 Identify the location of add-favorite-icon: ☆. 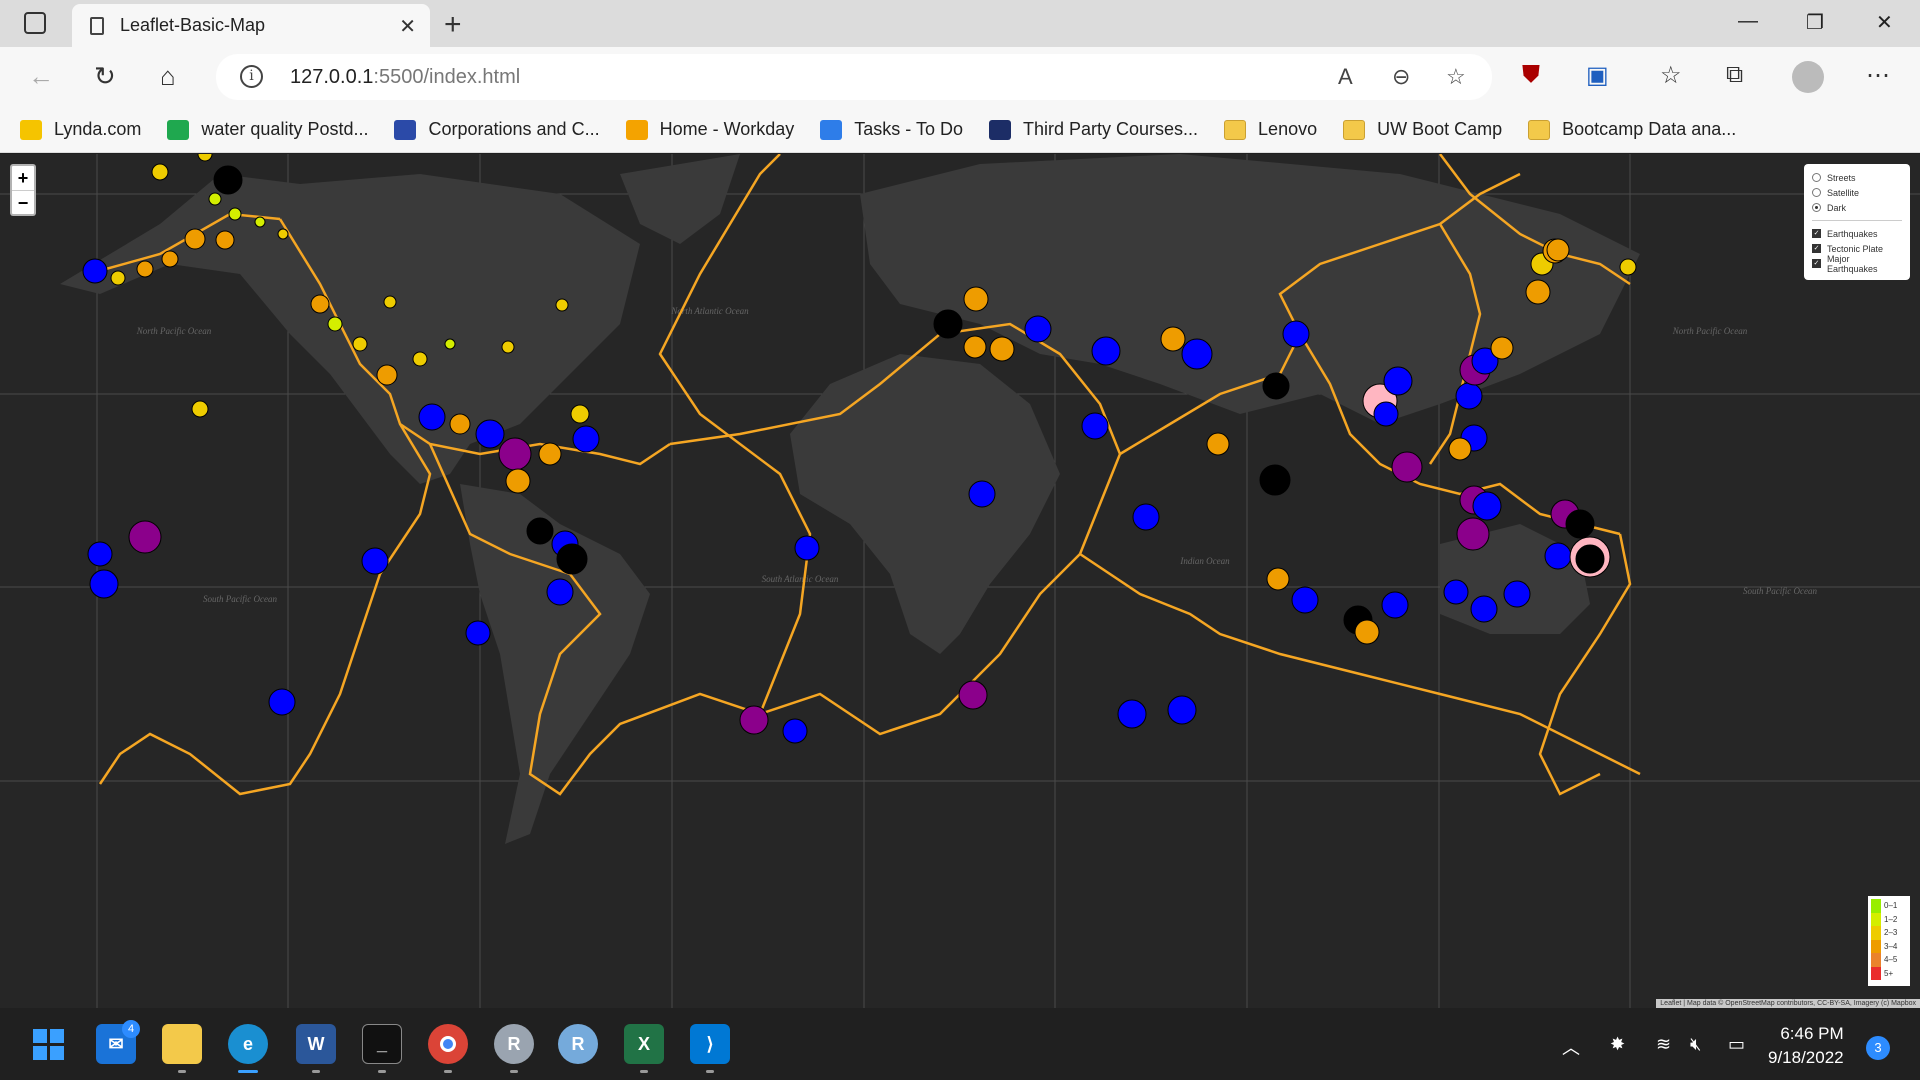
(1456, 77).